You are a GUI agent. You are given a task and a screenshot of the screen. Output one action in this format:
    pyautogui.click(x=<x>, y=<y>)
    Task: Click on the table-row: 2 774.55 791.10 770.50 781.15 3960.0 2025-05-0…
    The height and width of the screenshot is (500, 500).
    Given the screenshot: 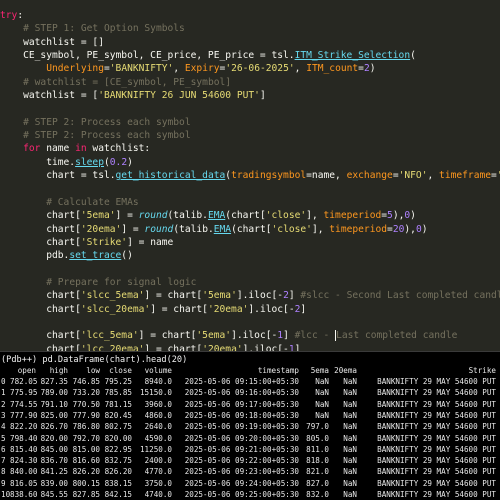 What is the action you would take?
    pyautogui.click(x=250, y=404)
    